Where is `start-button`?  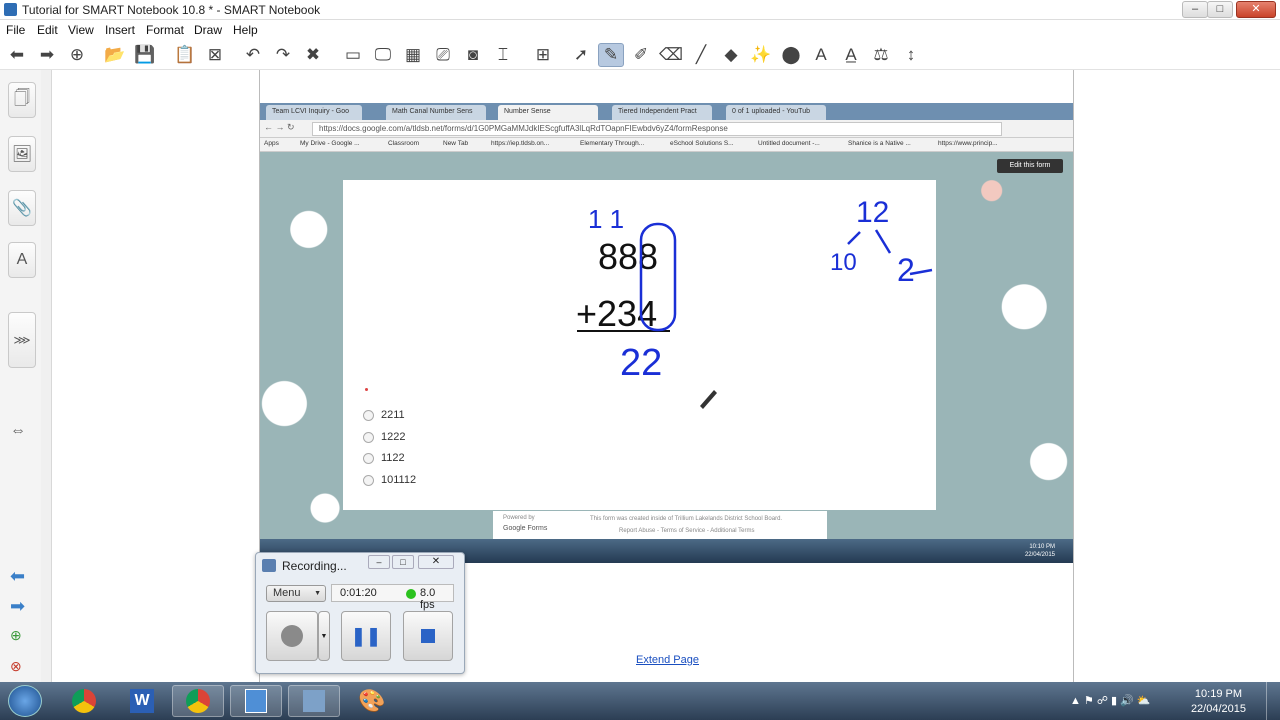
start-button is located at coordinates (25, 701).